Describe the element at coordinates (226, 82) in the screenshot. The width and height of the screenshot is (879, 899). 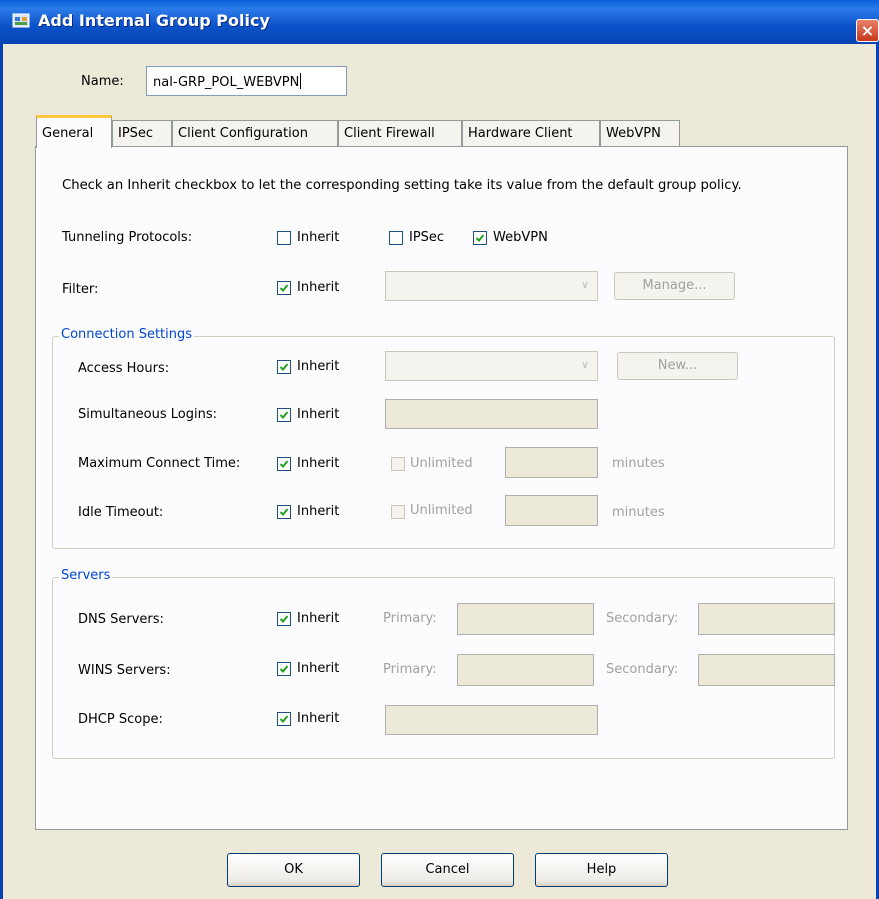
I see `name-value: nal-GRP_POL_WEBVPN` at that location.